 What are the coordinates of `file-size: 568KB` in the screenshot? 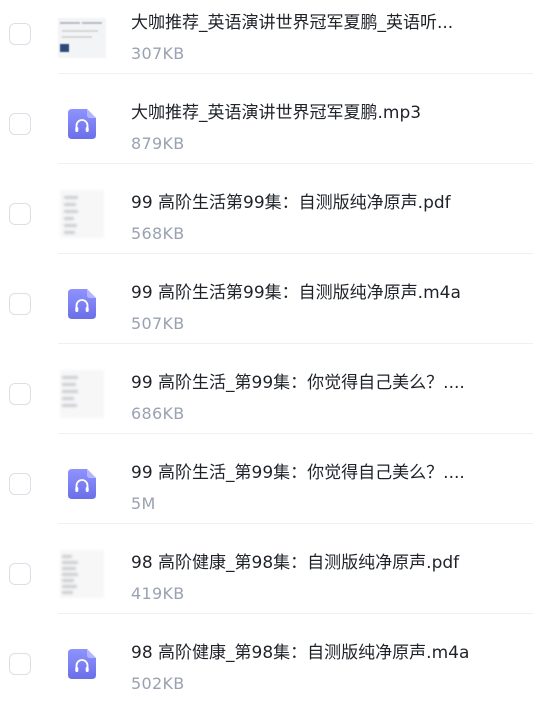 It's located at (158, 233).